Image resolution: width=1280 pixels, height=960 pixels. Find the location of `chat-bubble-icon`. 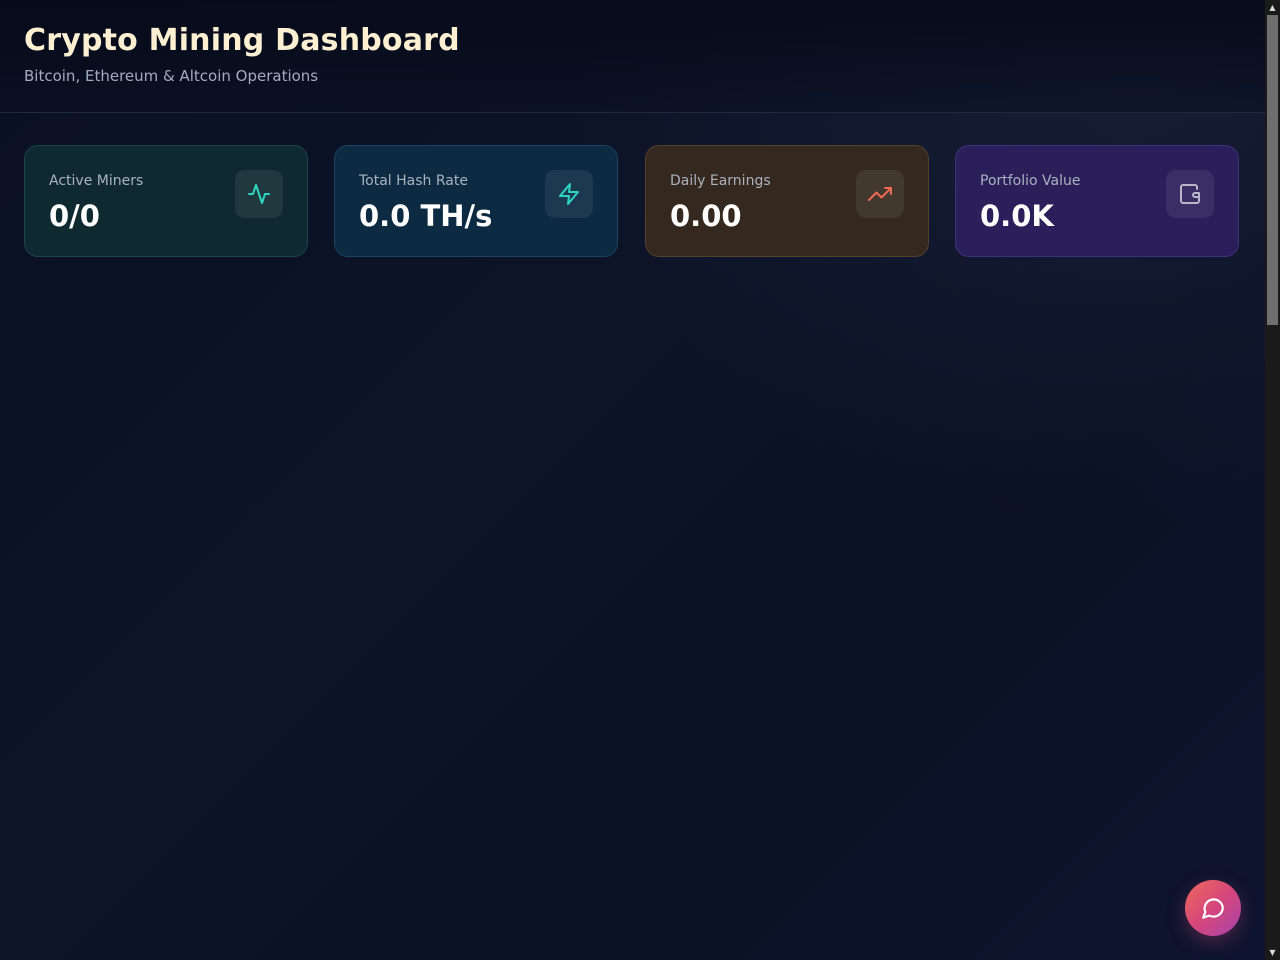

chat-bubble-icon is located at coordinates (1213, 908).